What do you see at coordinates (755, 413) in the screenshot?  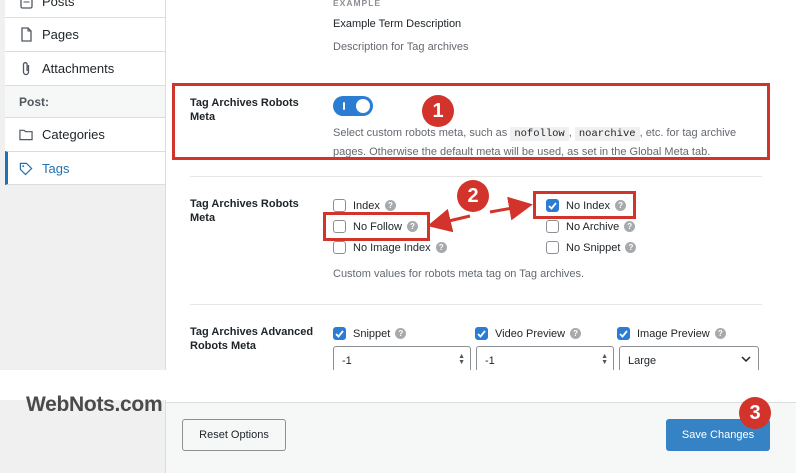 I see `annotation-badge-3: 3` at bounding box center [755, 413].